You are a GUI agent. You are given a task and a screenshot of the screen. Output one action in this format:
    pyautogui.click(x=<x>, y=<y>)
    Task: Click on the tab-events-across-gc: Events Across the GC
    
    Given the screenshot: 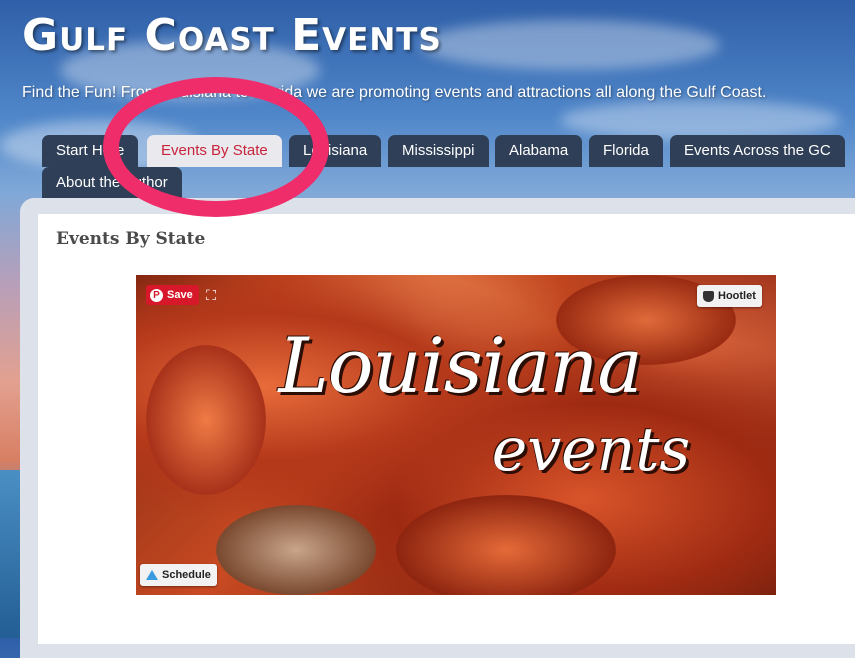 What is the action you would take?
    pyautogui.click(x=757, y=151)
    